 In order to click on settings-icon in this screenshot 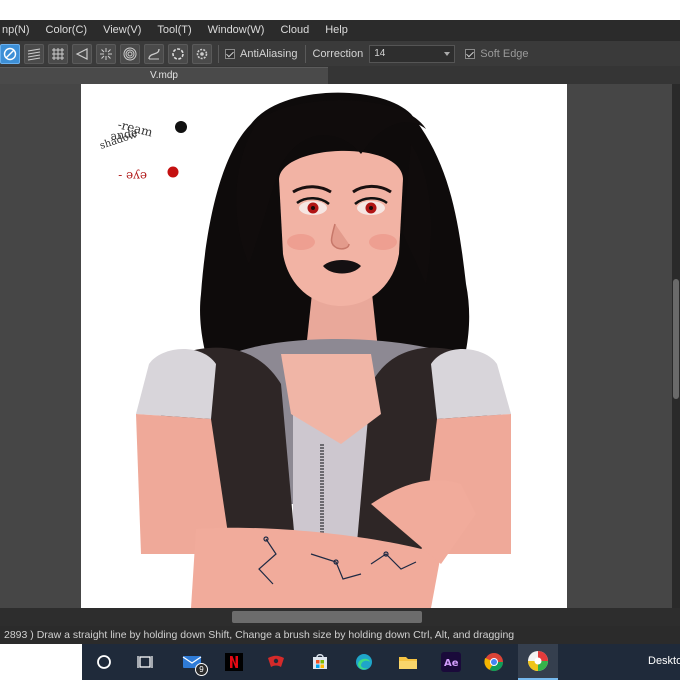, I will do `click(202, 53)`.